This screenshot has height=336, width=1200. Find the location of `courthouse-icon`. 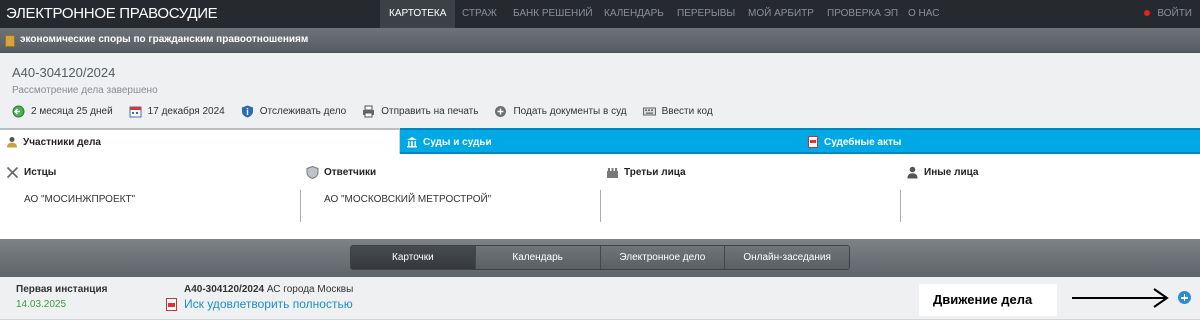

courthouse-icon is located at coordinates (412, 142).